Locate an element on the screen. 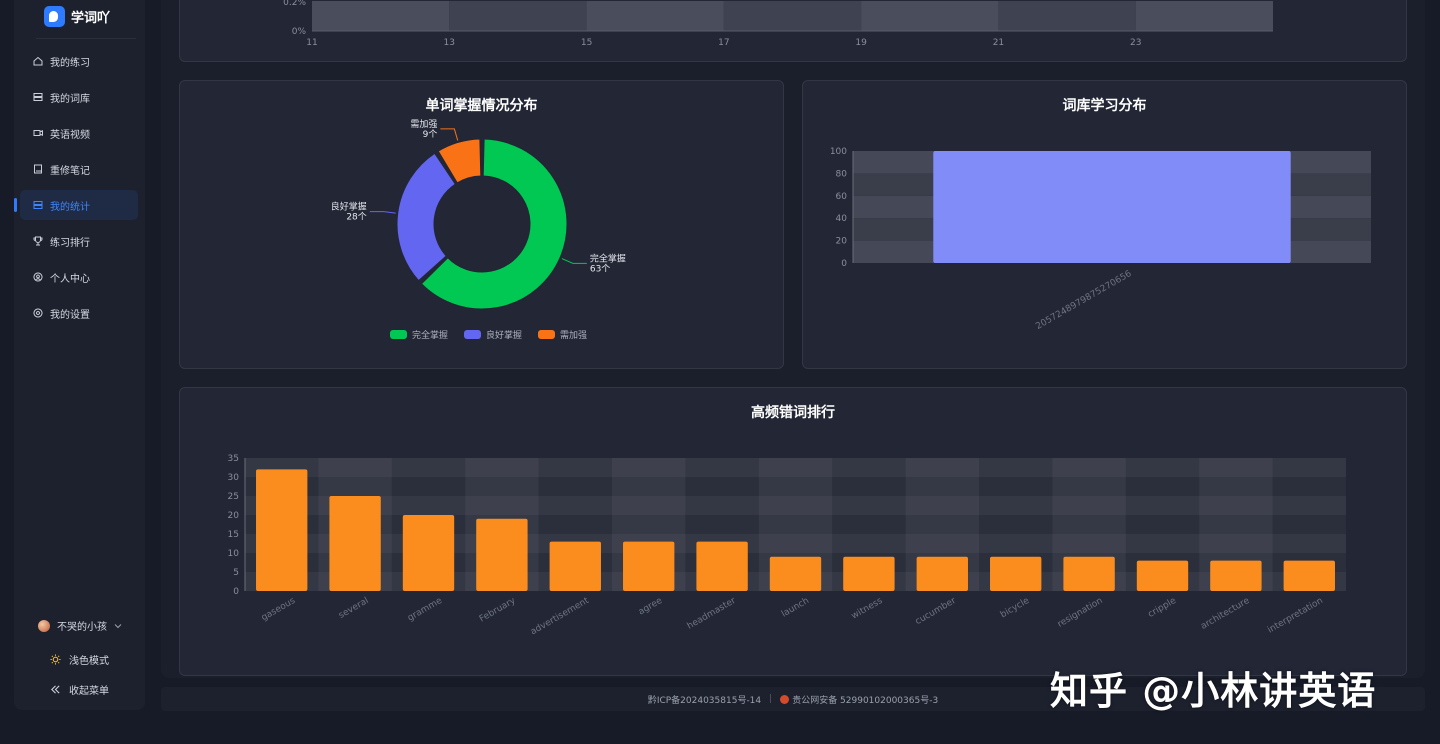 The width and height of the screenshot is (1440, 744). x-tick-label: 11 is located at coordinates (311, 43).